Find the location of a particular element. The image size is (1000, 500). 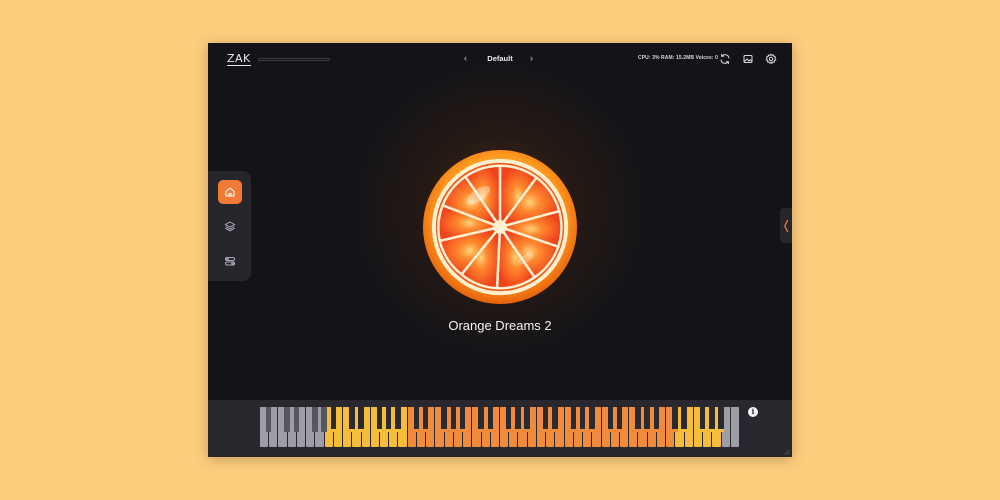

performance-stats: CPU: 3% RAM: 15.2MB Voices: 0 is located at coordinates (678, 58).